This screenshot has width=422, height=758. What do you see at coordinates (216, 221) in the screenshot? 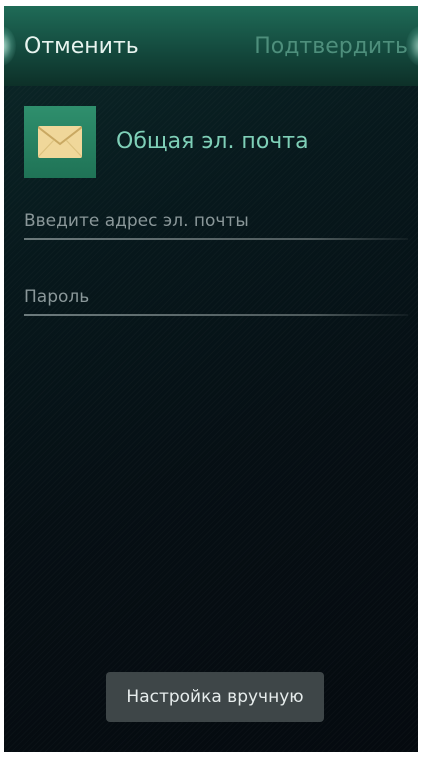
I see `email-input` at bounding box center [216, 221].